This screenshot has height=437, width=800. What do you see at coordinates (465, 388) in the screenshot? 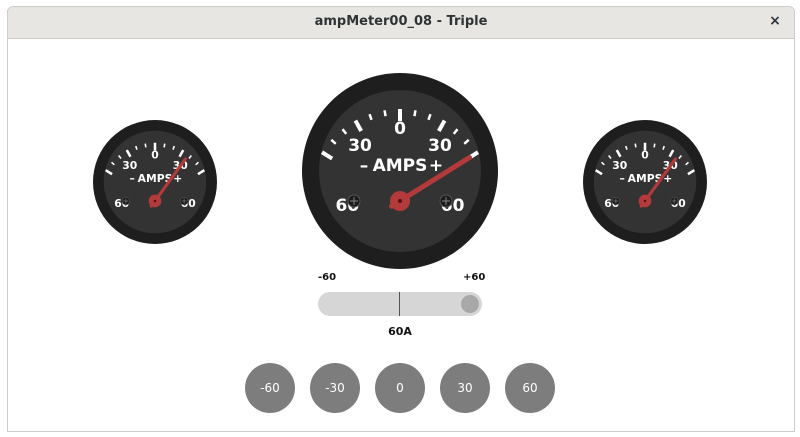
I see `preset-button-30: 30` at bounding box center [465, 388].